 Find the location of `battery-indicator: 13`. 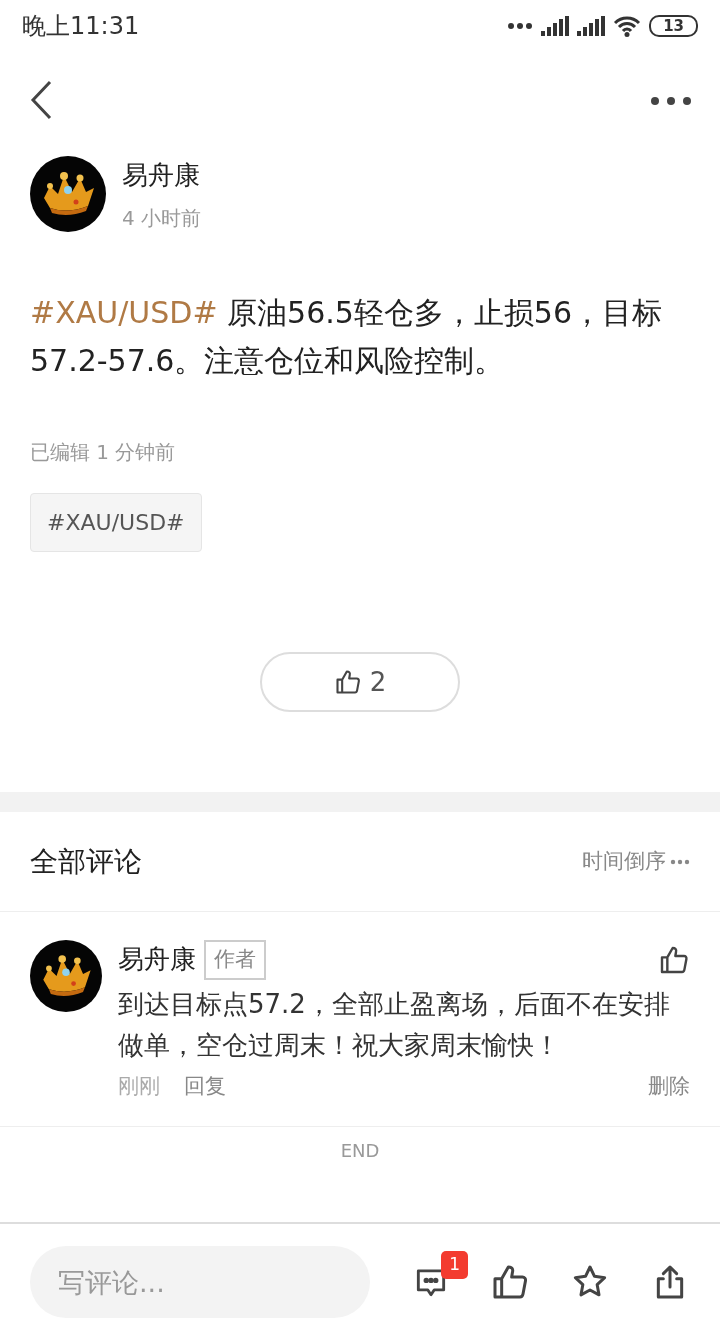

battery-indicator: 13 is located at coordinates (673, 26).